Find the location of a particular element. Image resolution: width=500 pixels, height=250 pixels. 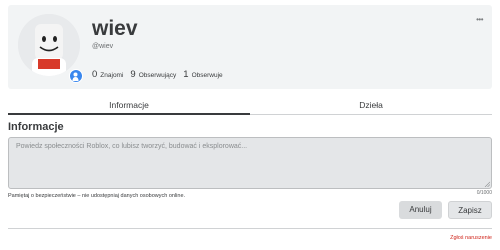

tab-about: Informacje is located at coordinates (129, 105).